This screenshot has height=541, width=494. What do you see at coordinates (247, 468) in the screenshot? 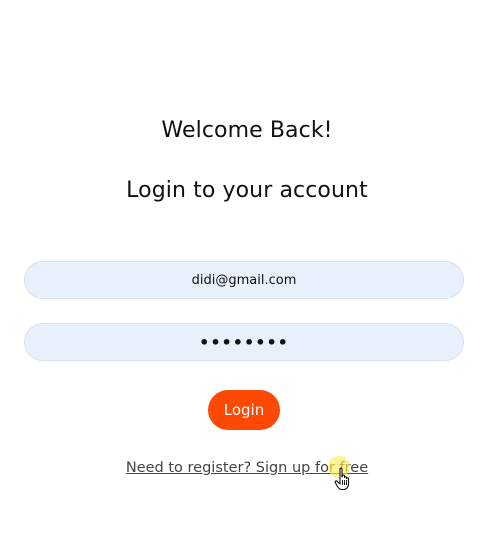
I see `signup-link: Need to register? Sign up for free` at bounding box center [247, 468].